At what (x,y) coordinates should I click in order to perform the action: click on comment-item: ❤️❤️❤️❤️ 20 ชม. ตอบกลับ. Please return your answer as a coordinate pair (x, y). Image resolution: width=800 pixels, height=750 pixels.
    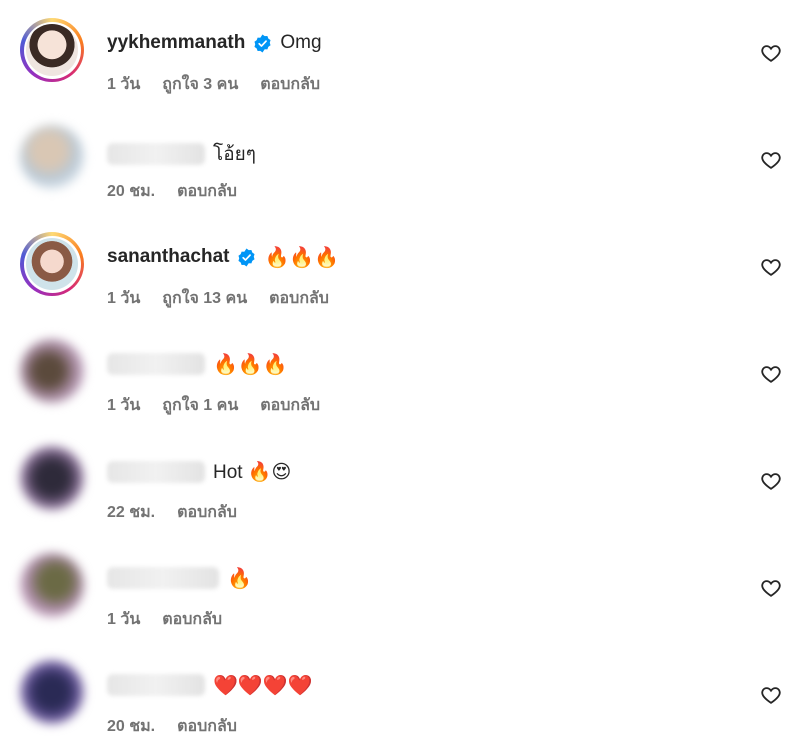
    Looking at the image, I should click on (400, 695).